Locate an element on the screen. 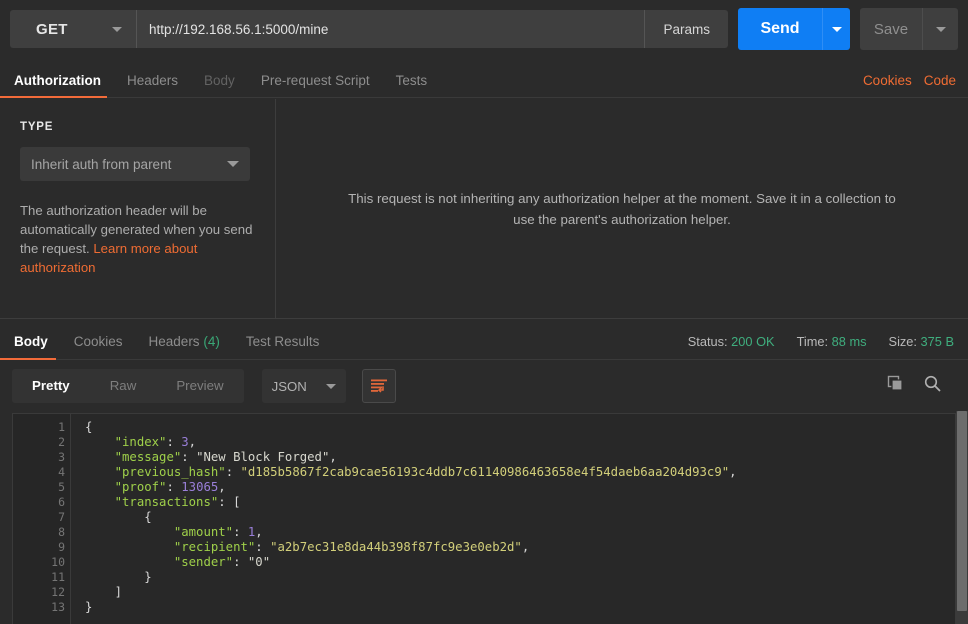  status-group: Status: 200 OK is located at coordinates (731, 341).